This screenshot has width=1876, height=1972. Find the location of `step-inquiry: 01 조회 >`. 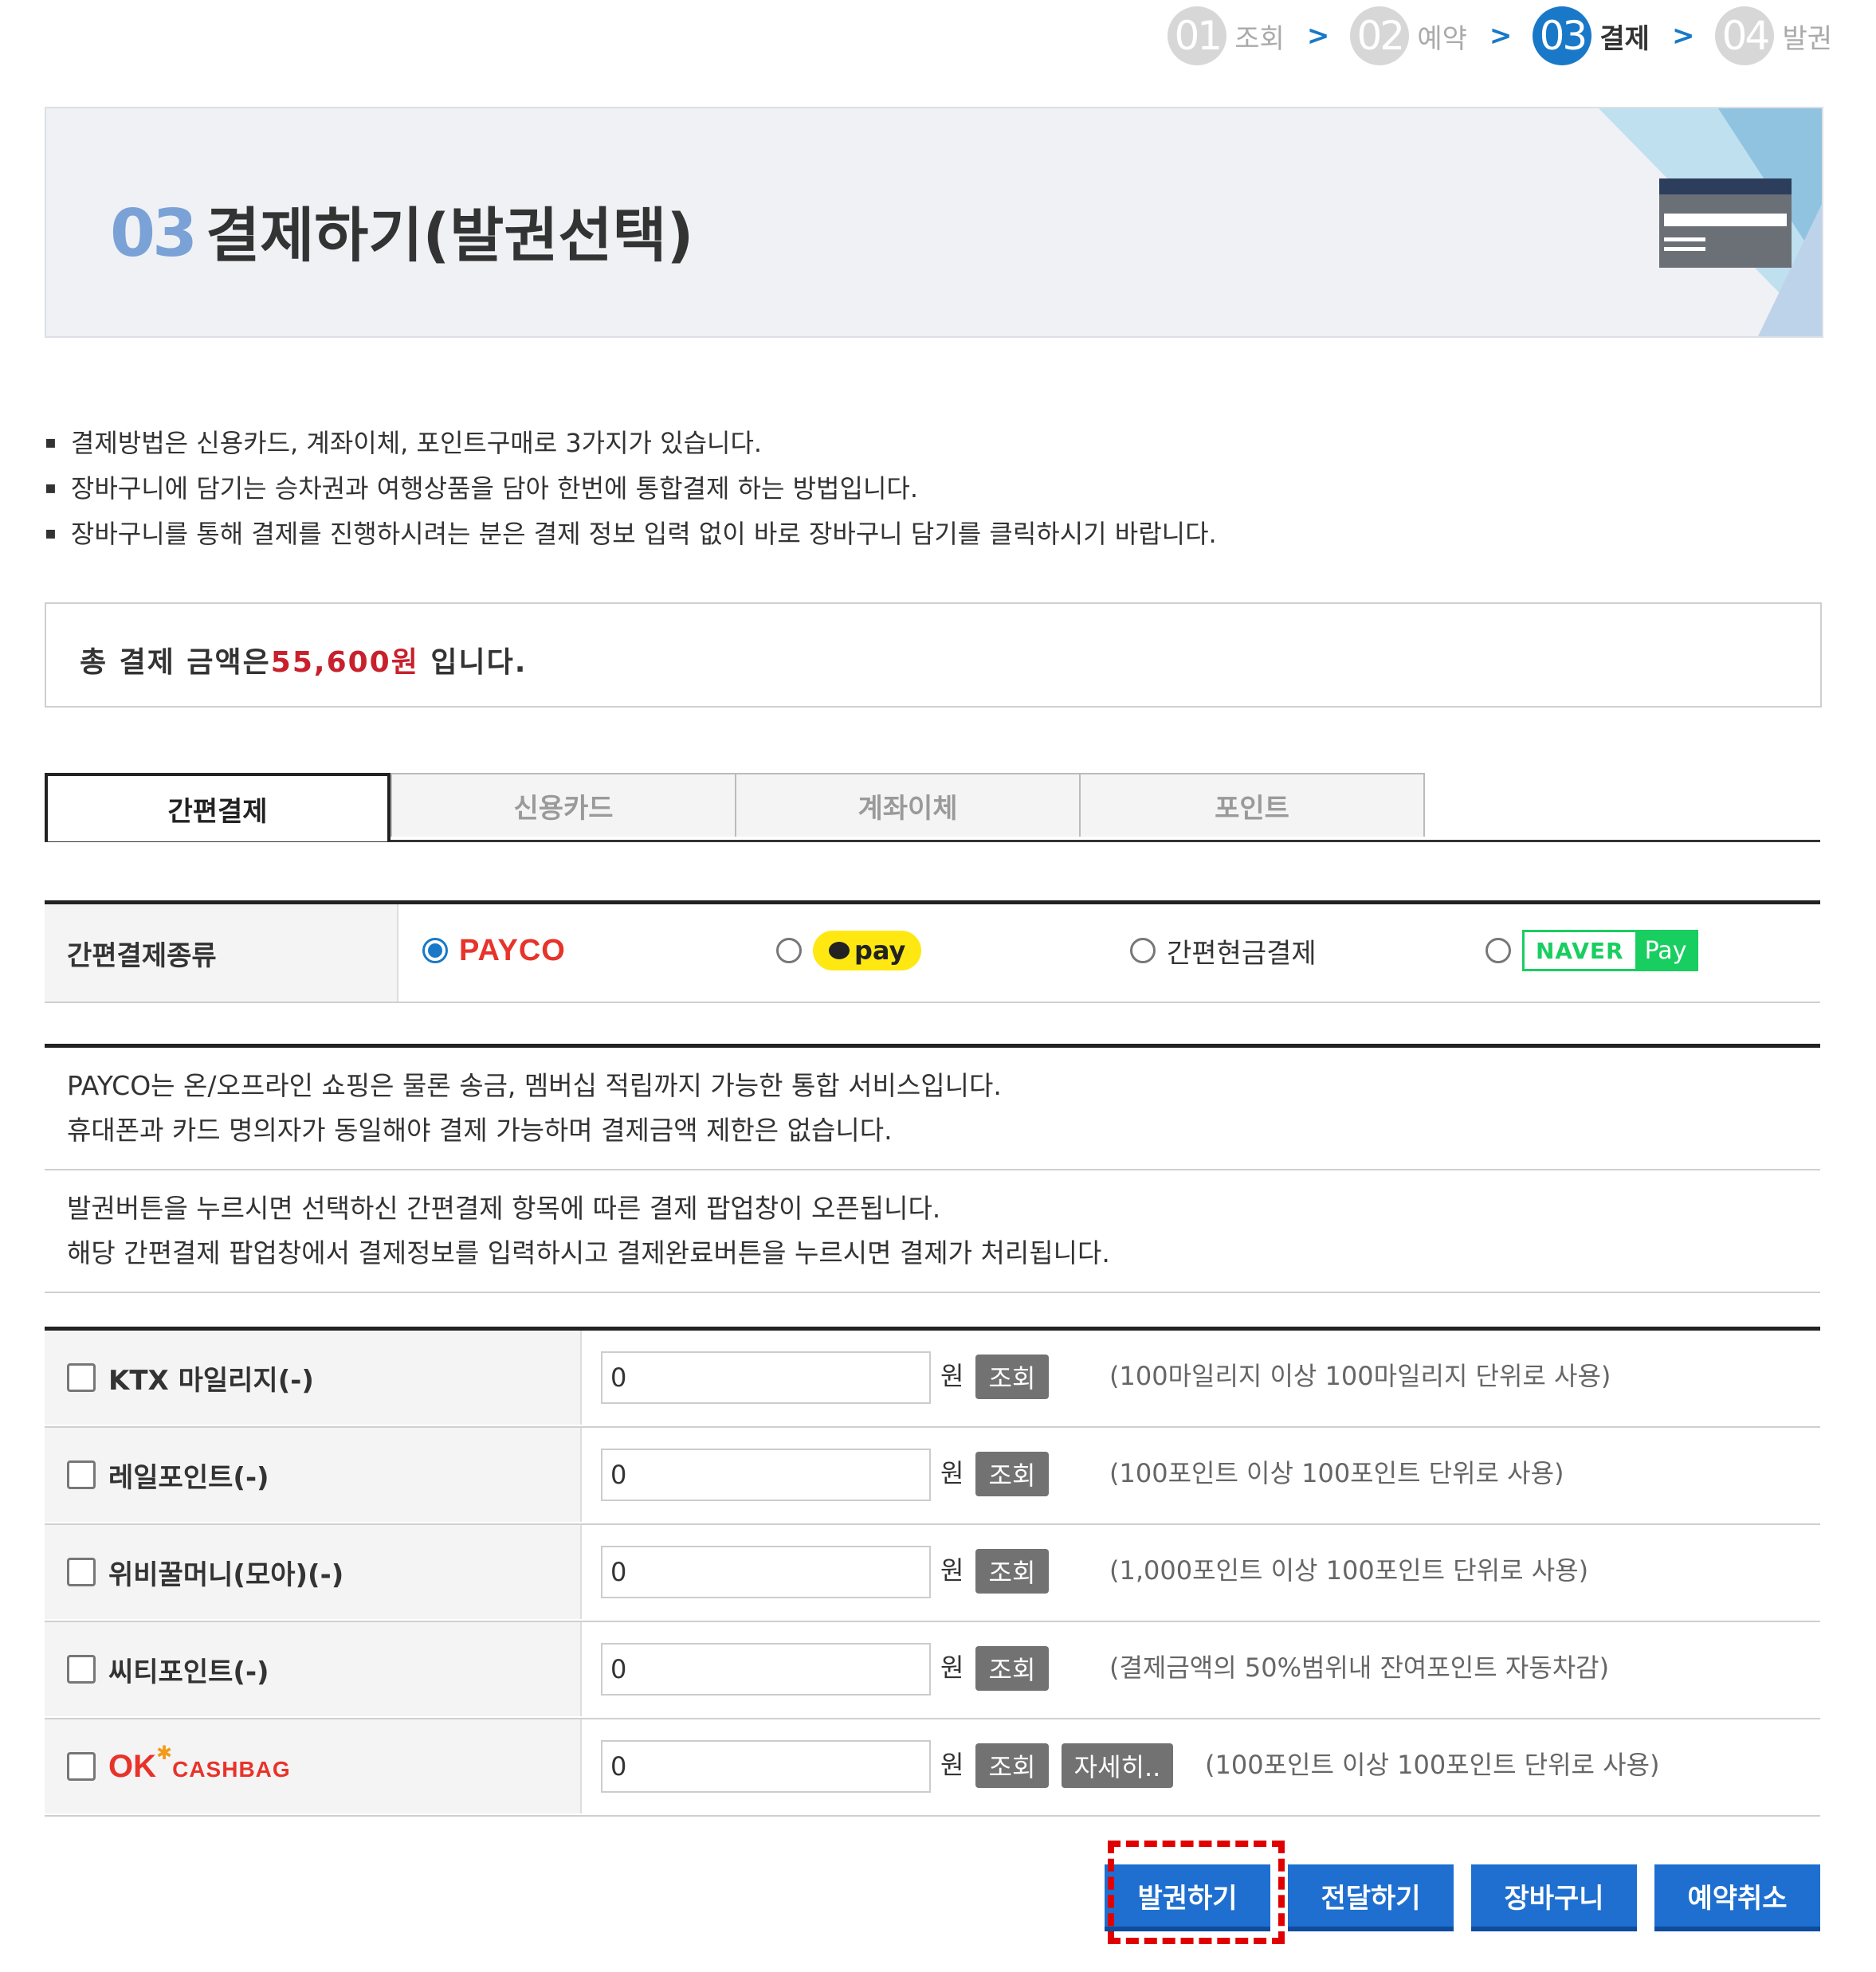

step-inquiry: 01 조회 > is located at coordinates (1248, 35).